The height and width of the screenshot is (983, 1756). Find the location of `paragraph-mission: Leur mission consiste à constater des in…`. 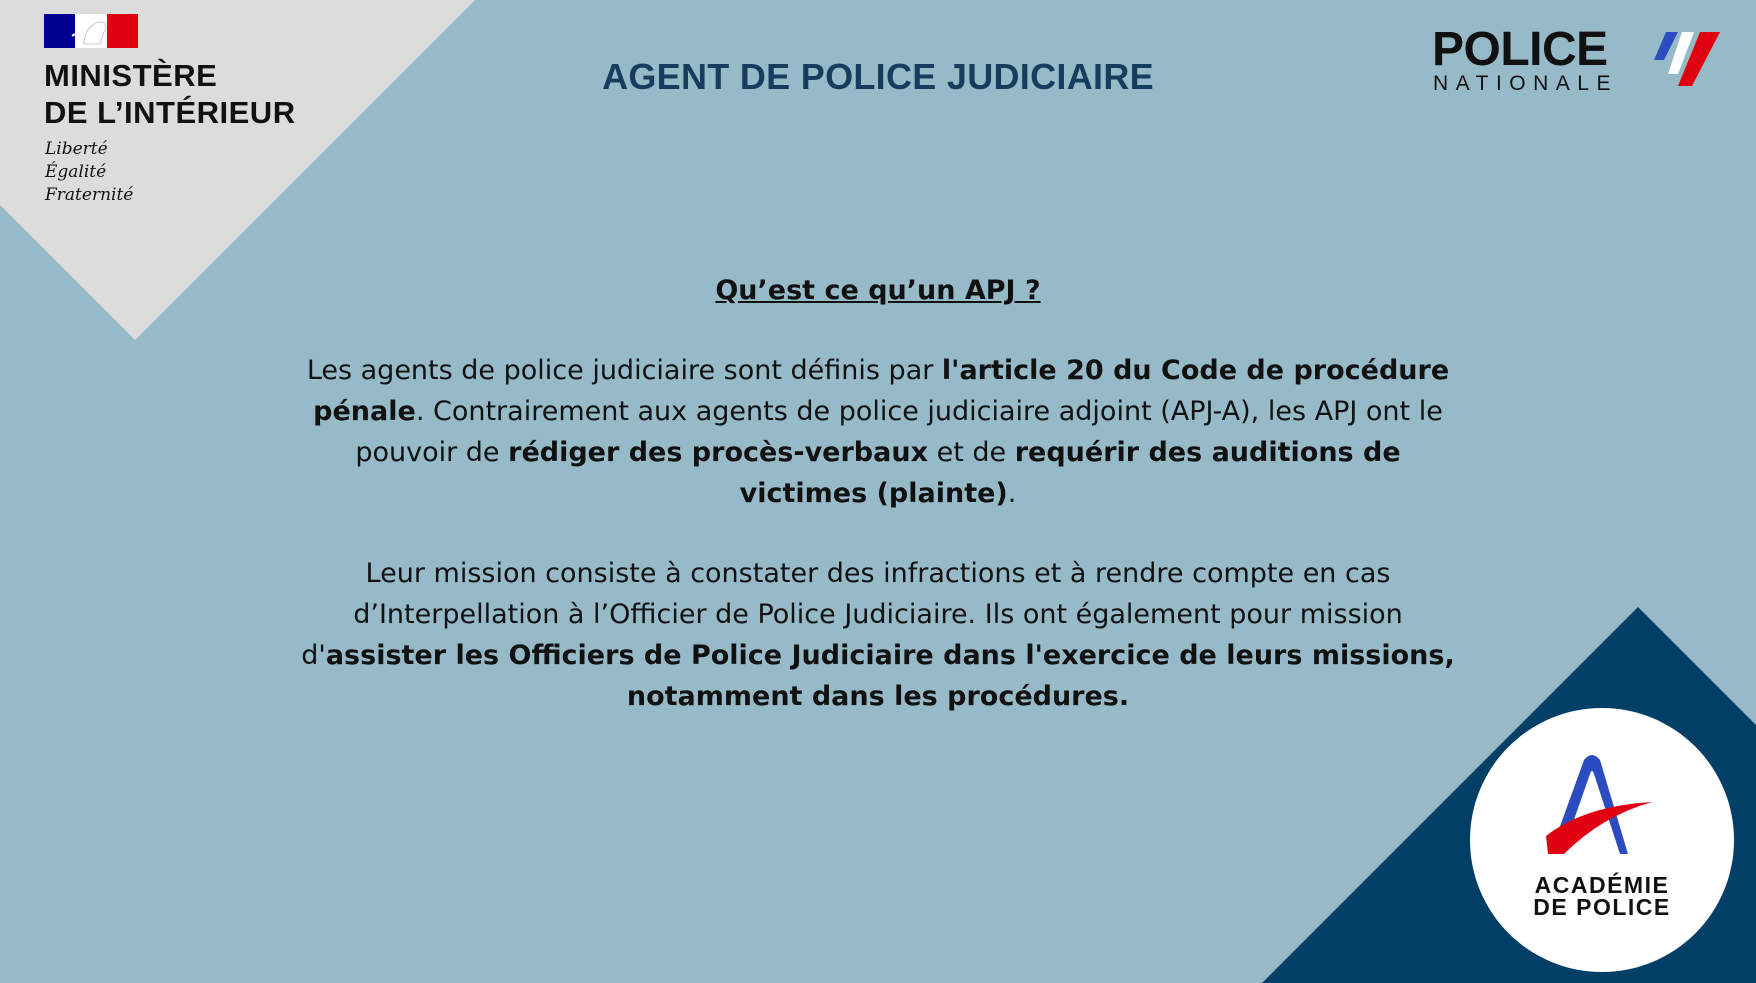

paragraph-mission: Leur mission consiste à constater des in… is located at coordinates (878, 635).